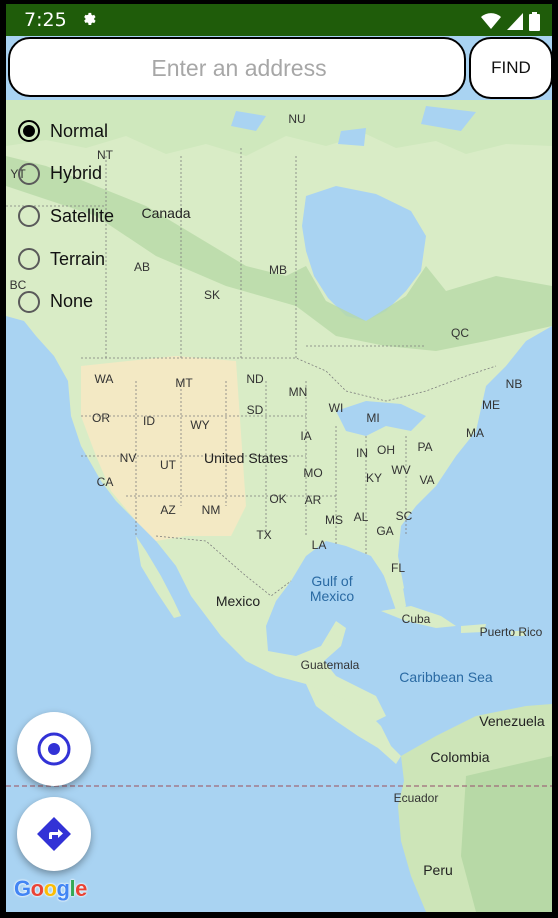  What do you see at coordinates (104, 379) in the screenshot?
I see `label-wa: WA` at bounding box center [104, 379].